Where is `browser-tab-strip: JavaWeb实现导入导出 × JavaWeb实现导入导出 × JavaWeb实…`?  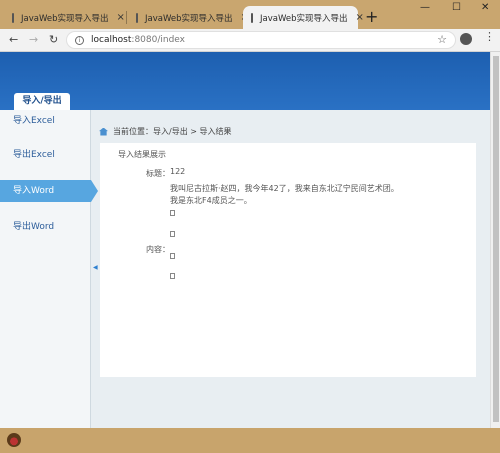 browser-tab-strip: JavaWeb实现导入导出 × JavaWeb实现导入导出 × JavaWeb实… is located at coordinates (250, 14).